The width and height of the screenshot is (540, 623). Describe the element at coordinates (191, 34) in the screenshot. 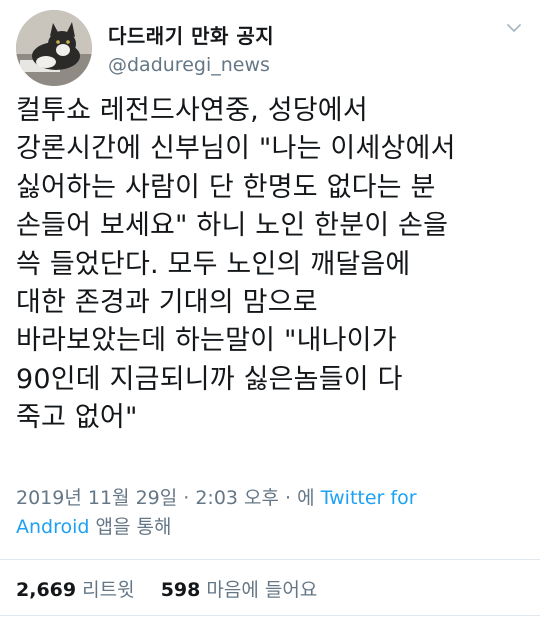

I see `display-name: 다드래기 만화 공지` at that location.